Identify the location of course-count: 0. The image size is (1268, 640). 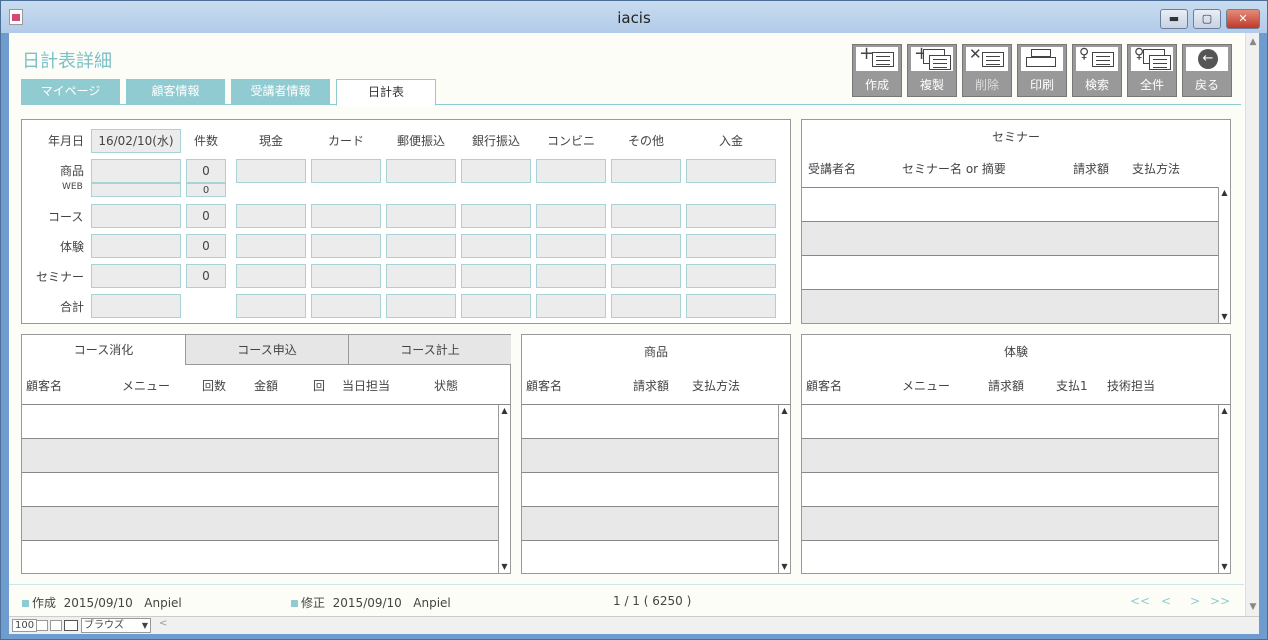
(206, 216).